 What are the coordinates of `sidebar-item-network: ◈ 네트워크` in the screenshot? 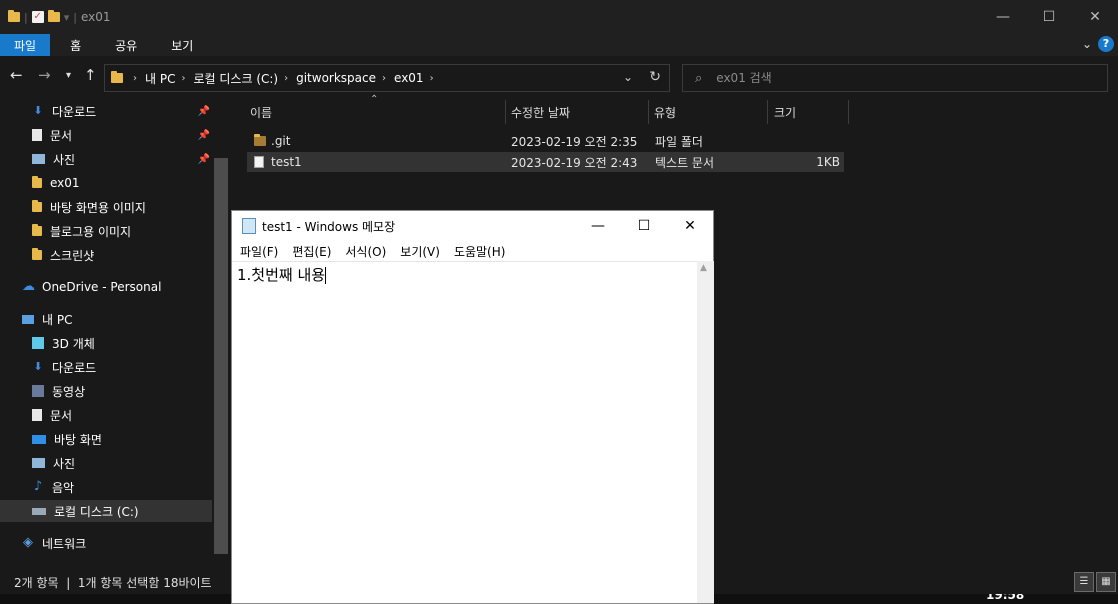 It's located at (106, 543).